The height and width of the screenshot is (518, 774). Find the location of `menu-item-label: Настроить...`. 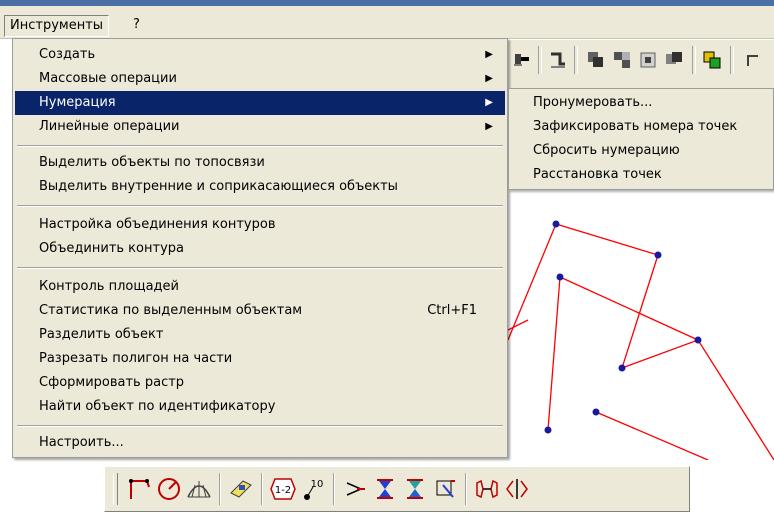

menu-item-label: Настроить... is located at coordinates (81, 442).